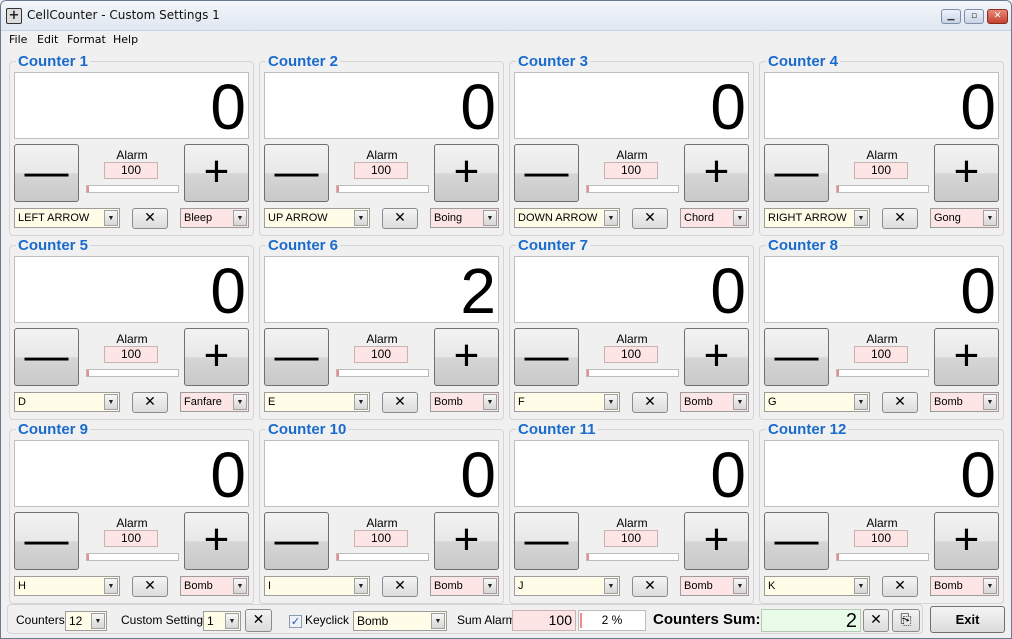 This screenshot has width=1012, height=639. I want to click on sound-select: Boing ▼, so click(464, 218).